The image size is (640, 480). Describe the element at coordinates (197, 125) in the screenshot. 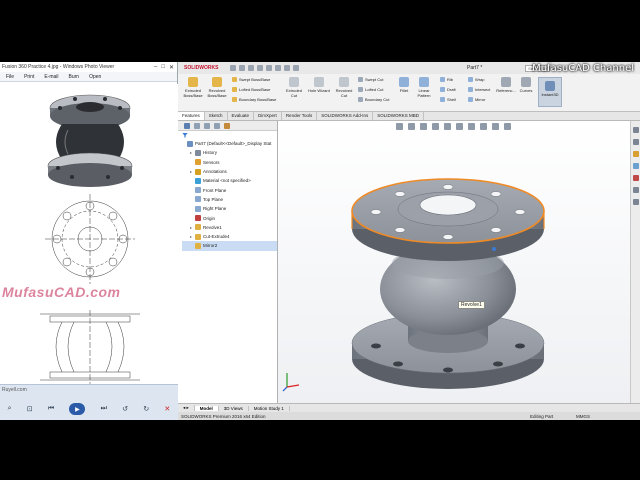

I see `property-manager-icon` at that location.